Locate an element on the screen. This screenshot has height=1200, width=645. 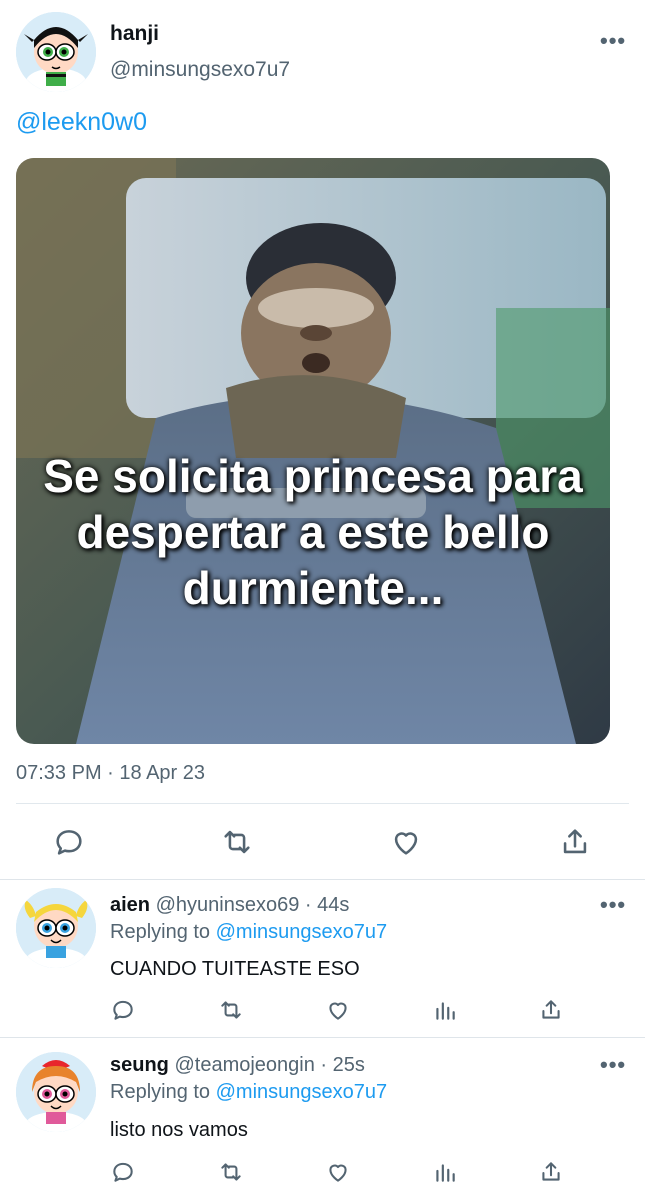
tweet-mention: @leekn0w0 is located at coordinates (81, 122).